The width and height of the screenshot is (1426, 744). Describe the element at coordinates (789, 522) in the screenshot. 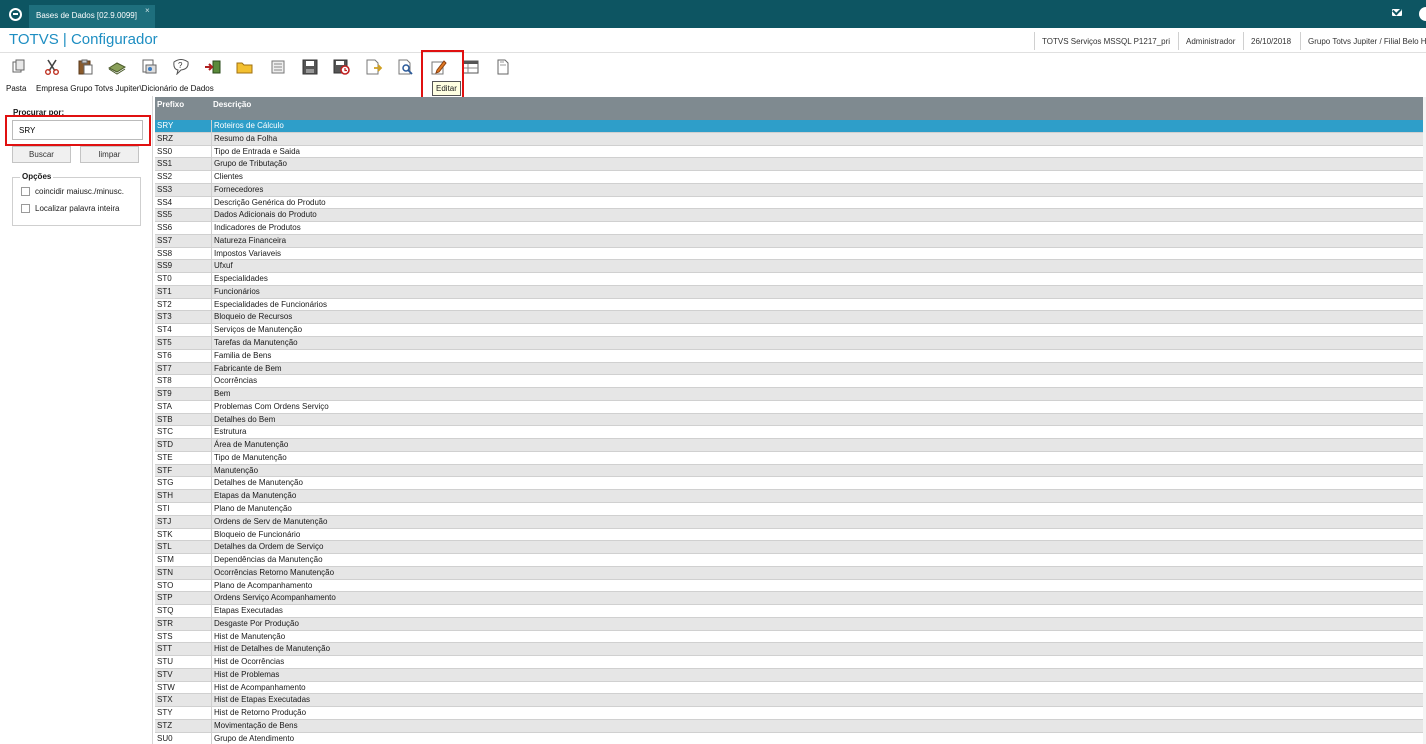

I see `table-row: STJ Ordens de Serv de Manutenção` at that location.